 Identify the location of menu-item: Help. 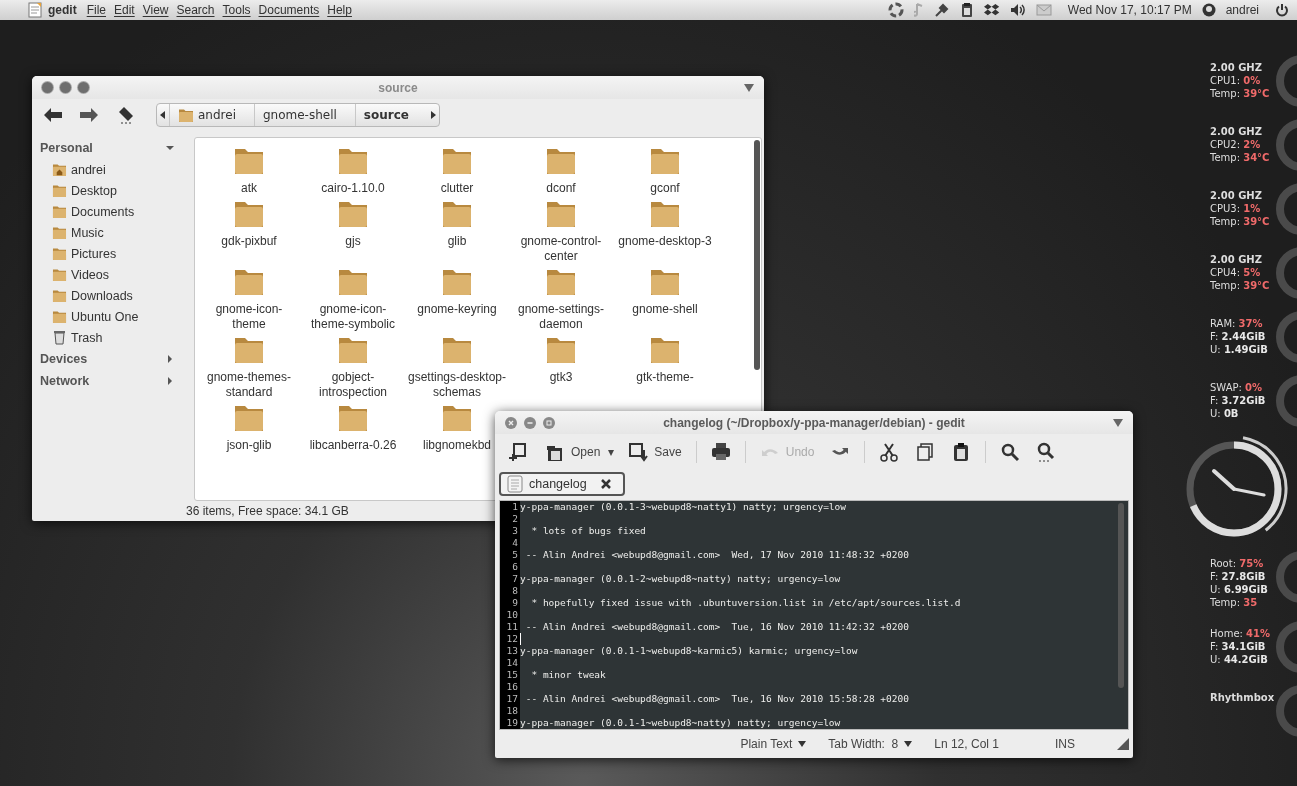
(339, 10).